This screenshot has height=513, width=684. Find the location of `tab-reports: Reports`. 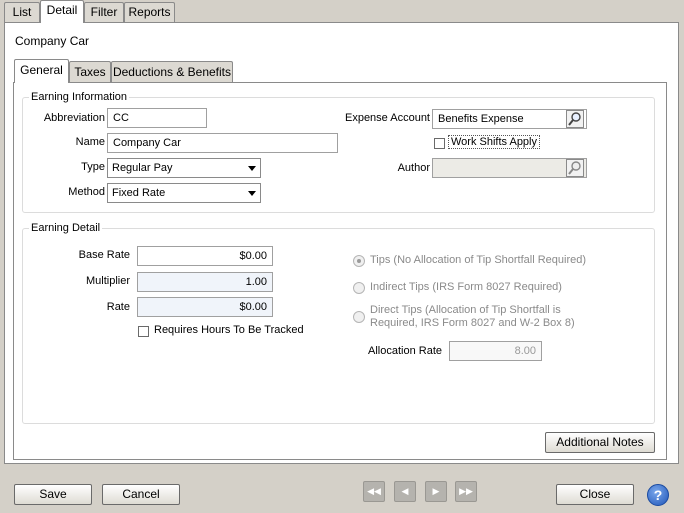

tab-reports: Reports is located at coordinates (149, 12).